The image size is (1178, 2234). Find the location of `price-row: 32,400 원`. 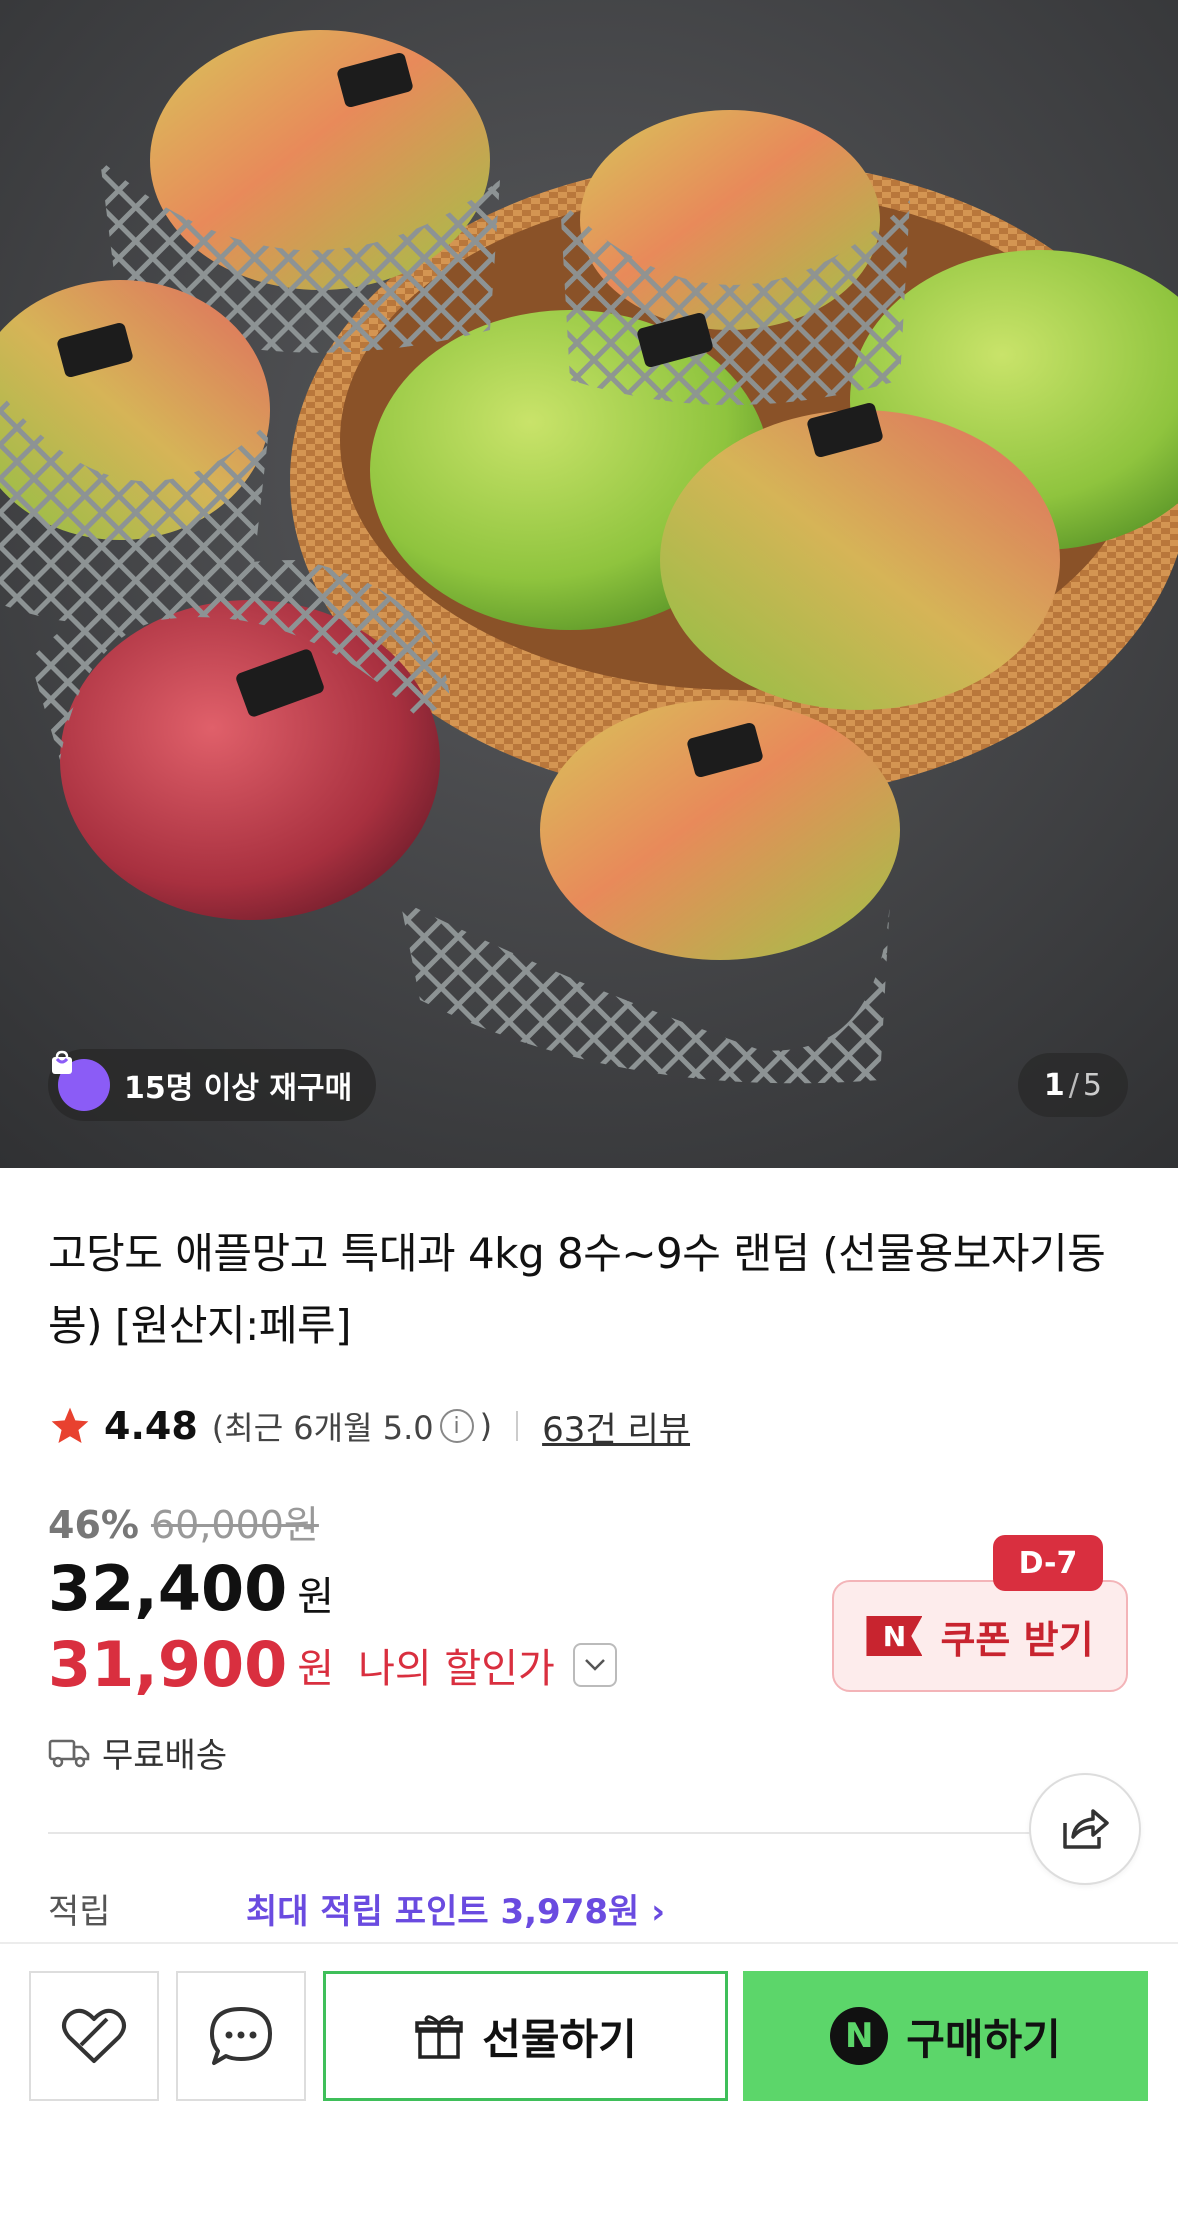

price-row: 32,400 원 is located at coordinates (191, 1588).